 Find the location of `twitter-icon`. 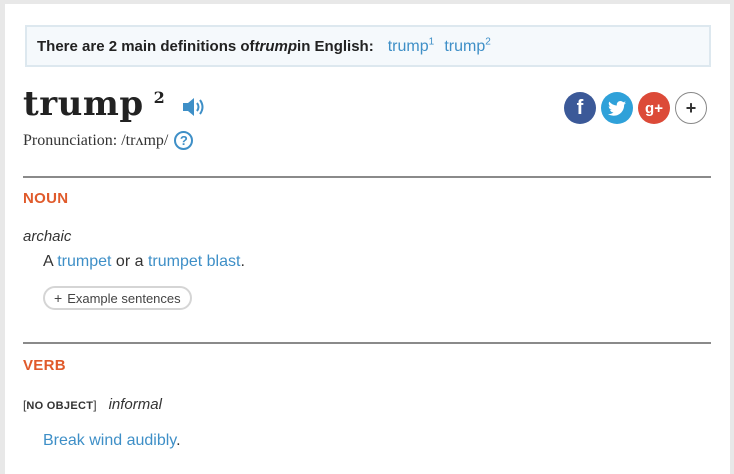

twitter-icon is located at coordinates (617, 108).